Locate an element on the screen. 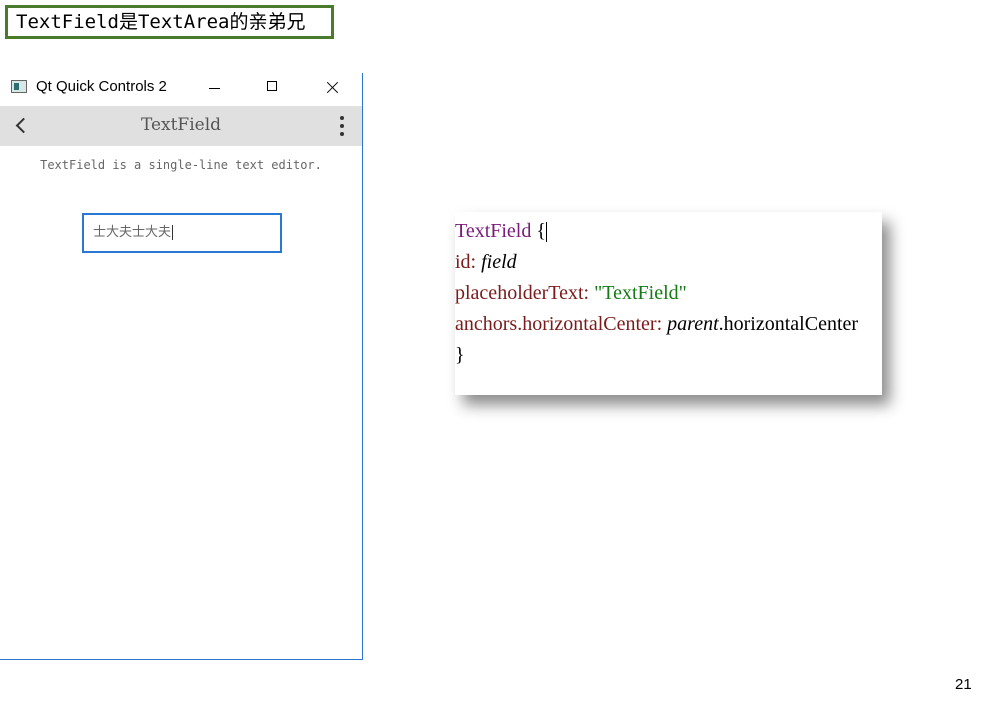 The width and height of the screenshot is (987, 704). code-anchors-property: .horizontalCenter is located at coordinates (788, 324).